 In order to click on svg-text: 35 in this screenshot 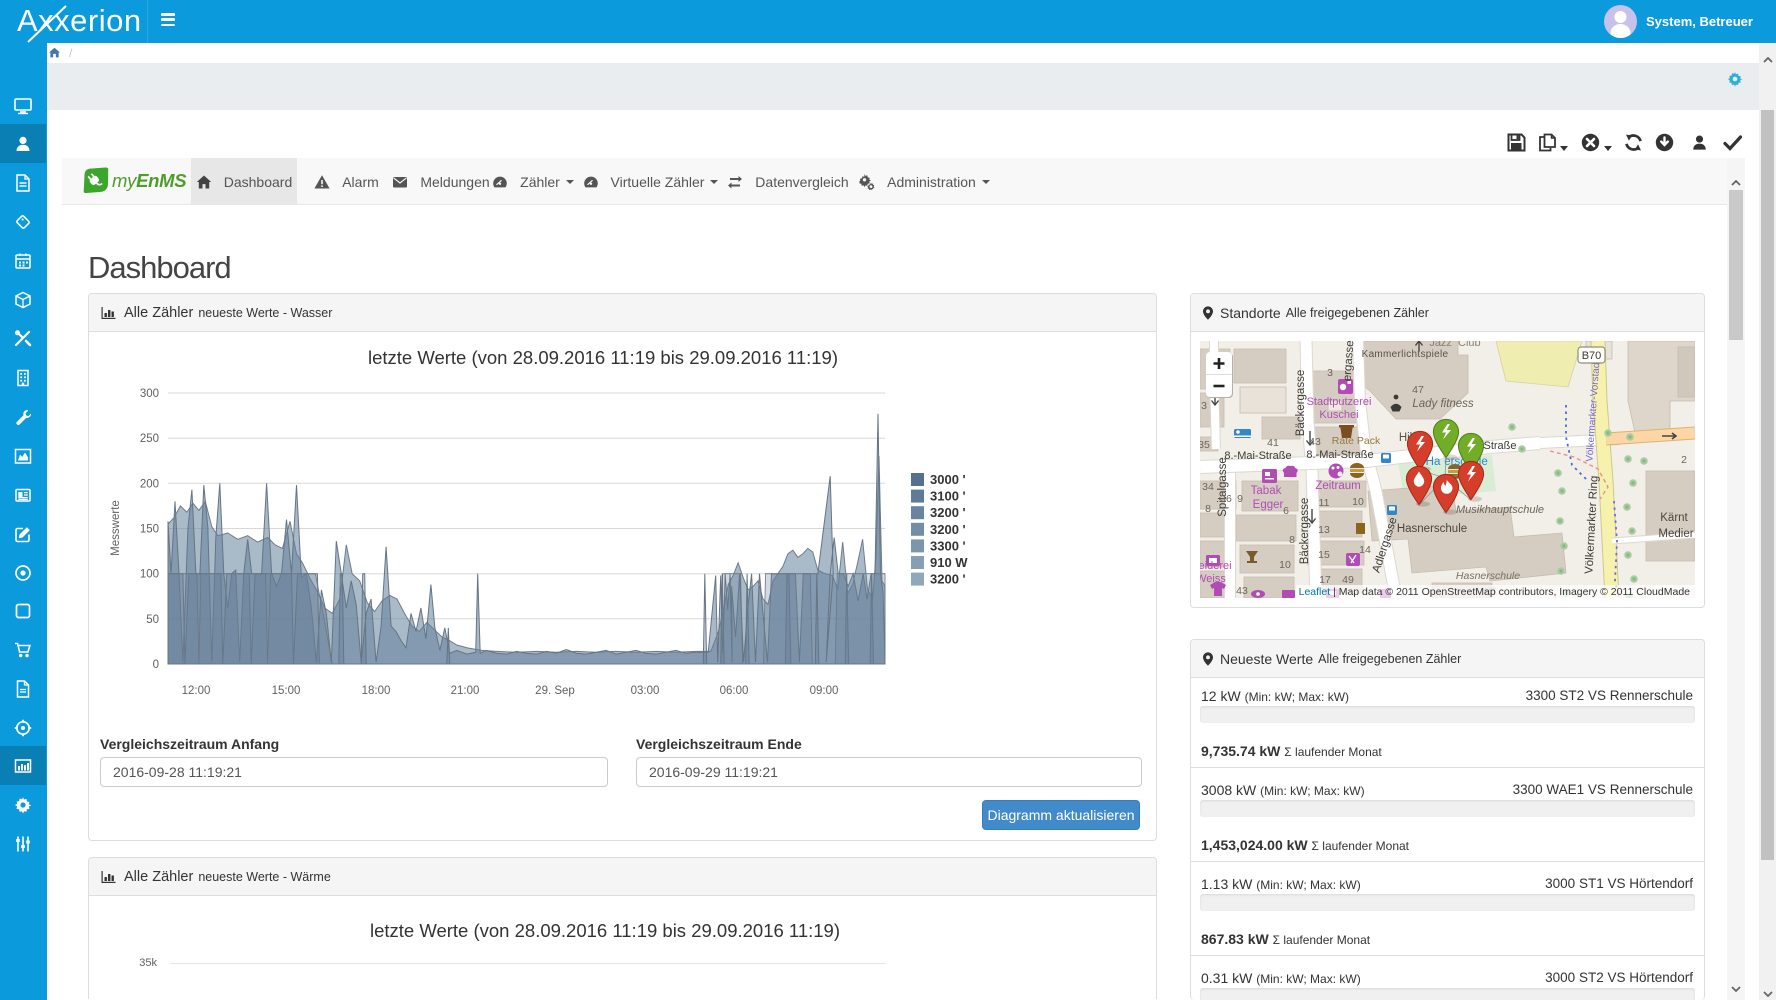, I will do `click(1205, 445)`.